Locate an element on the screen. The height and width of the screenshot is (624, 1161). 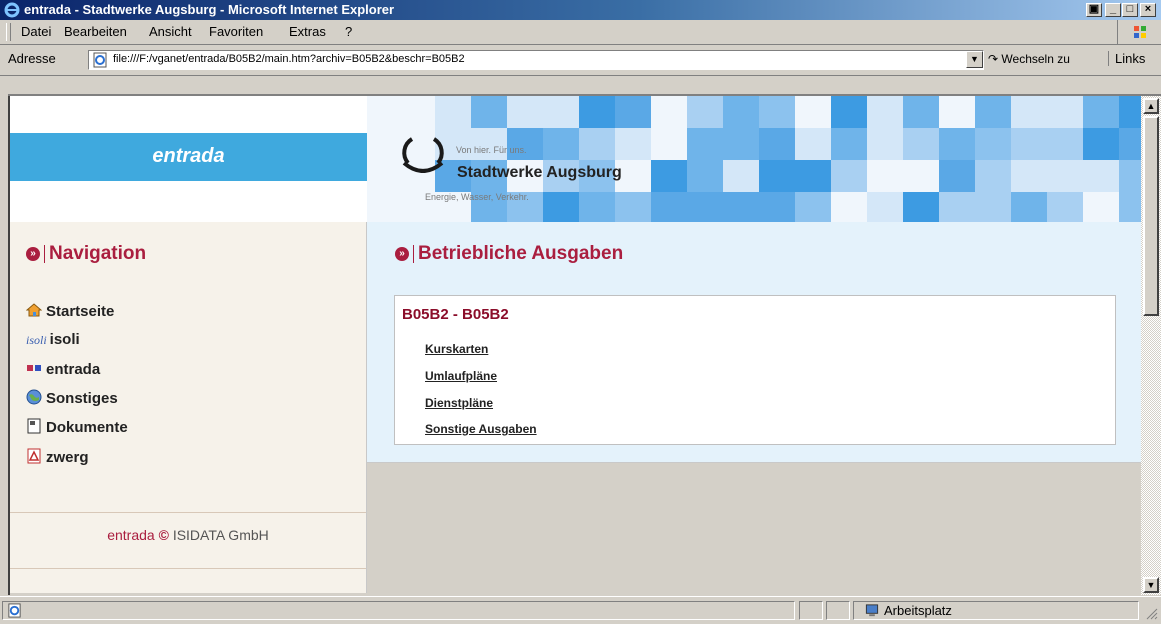
nav-item-label: Sonstiges is located at coordinates (82, 398).